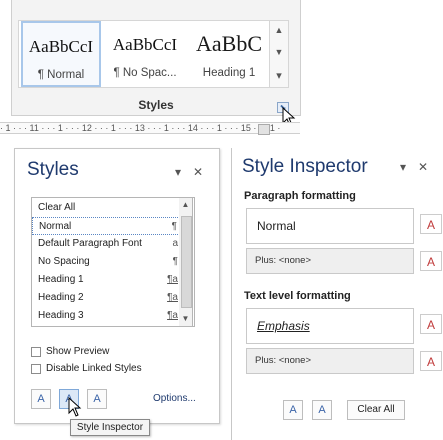 Image resolution: width=443 pixels, height=440 pixels. What do you see at coordinates (110, 427) in the screenshot?
I see `style-inspector-tooltip: Style Inspector` at bounding box center [110, 427].